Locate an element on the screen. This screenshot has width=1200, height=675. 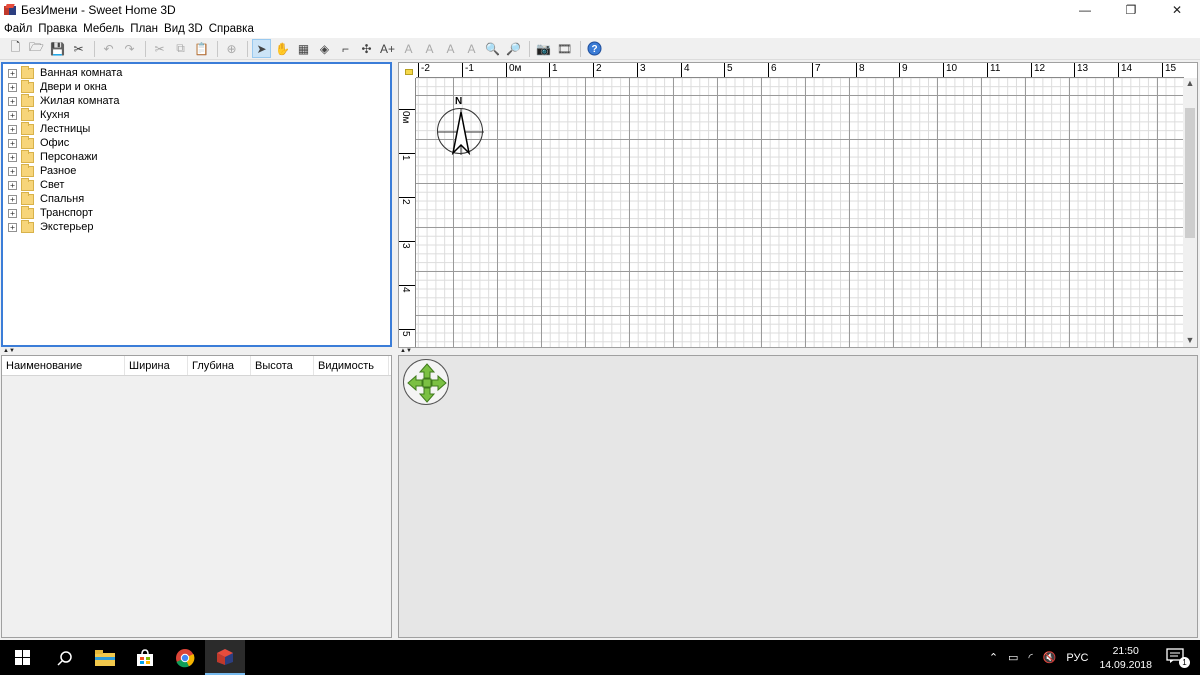
notification-count-badge: 1 is located at coordinates (1184, 662).